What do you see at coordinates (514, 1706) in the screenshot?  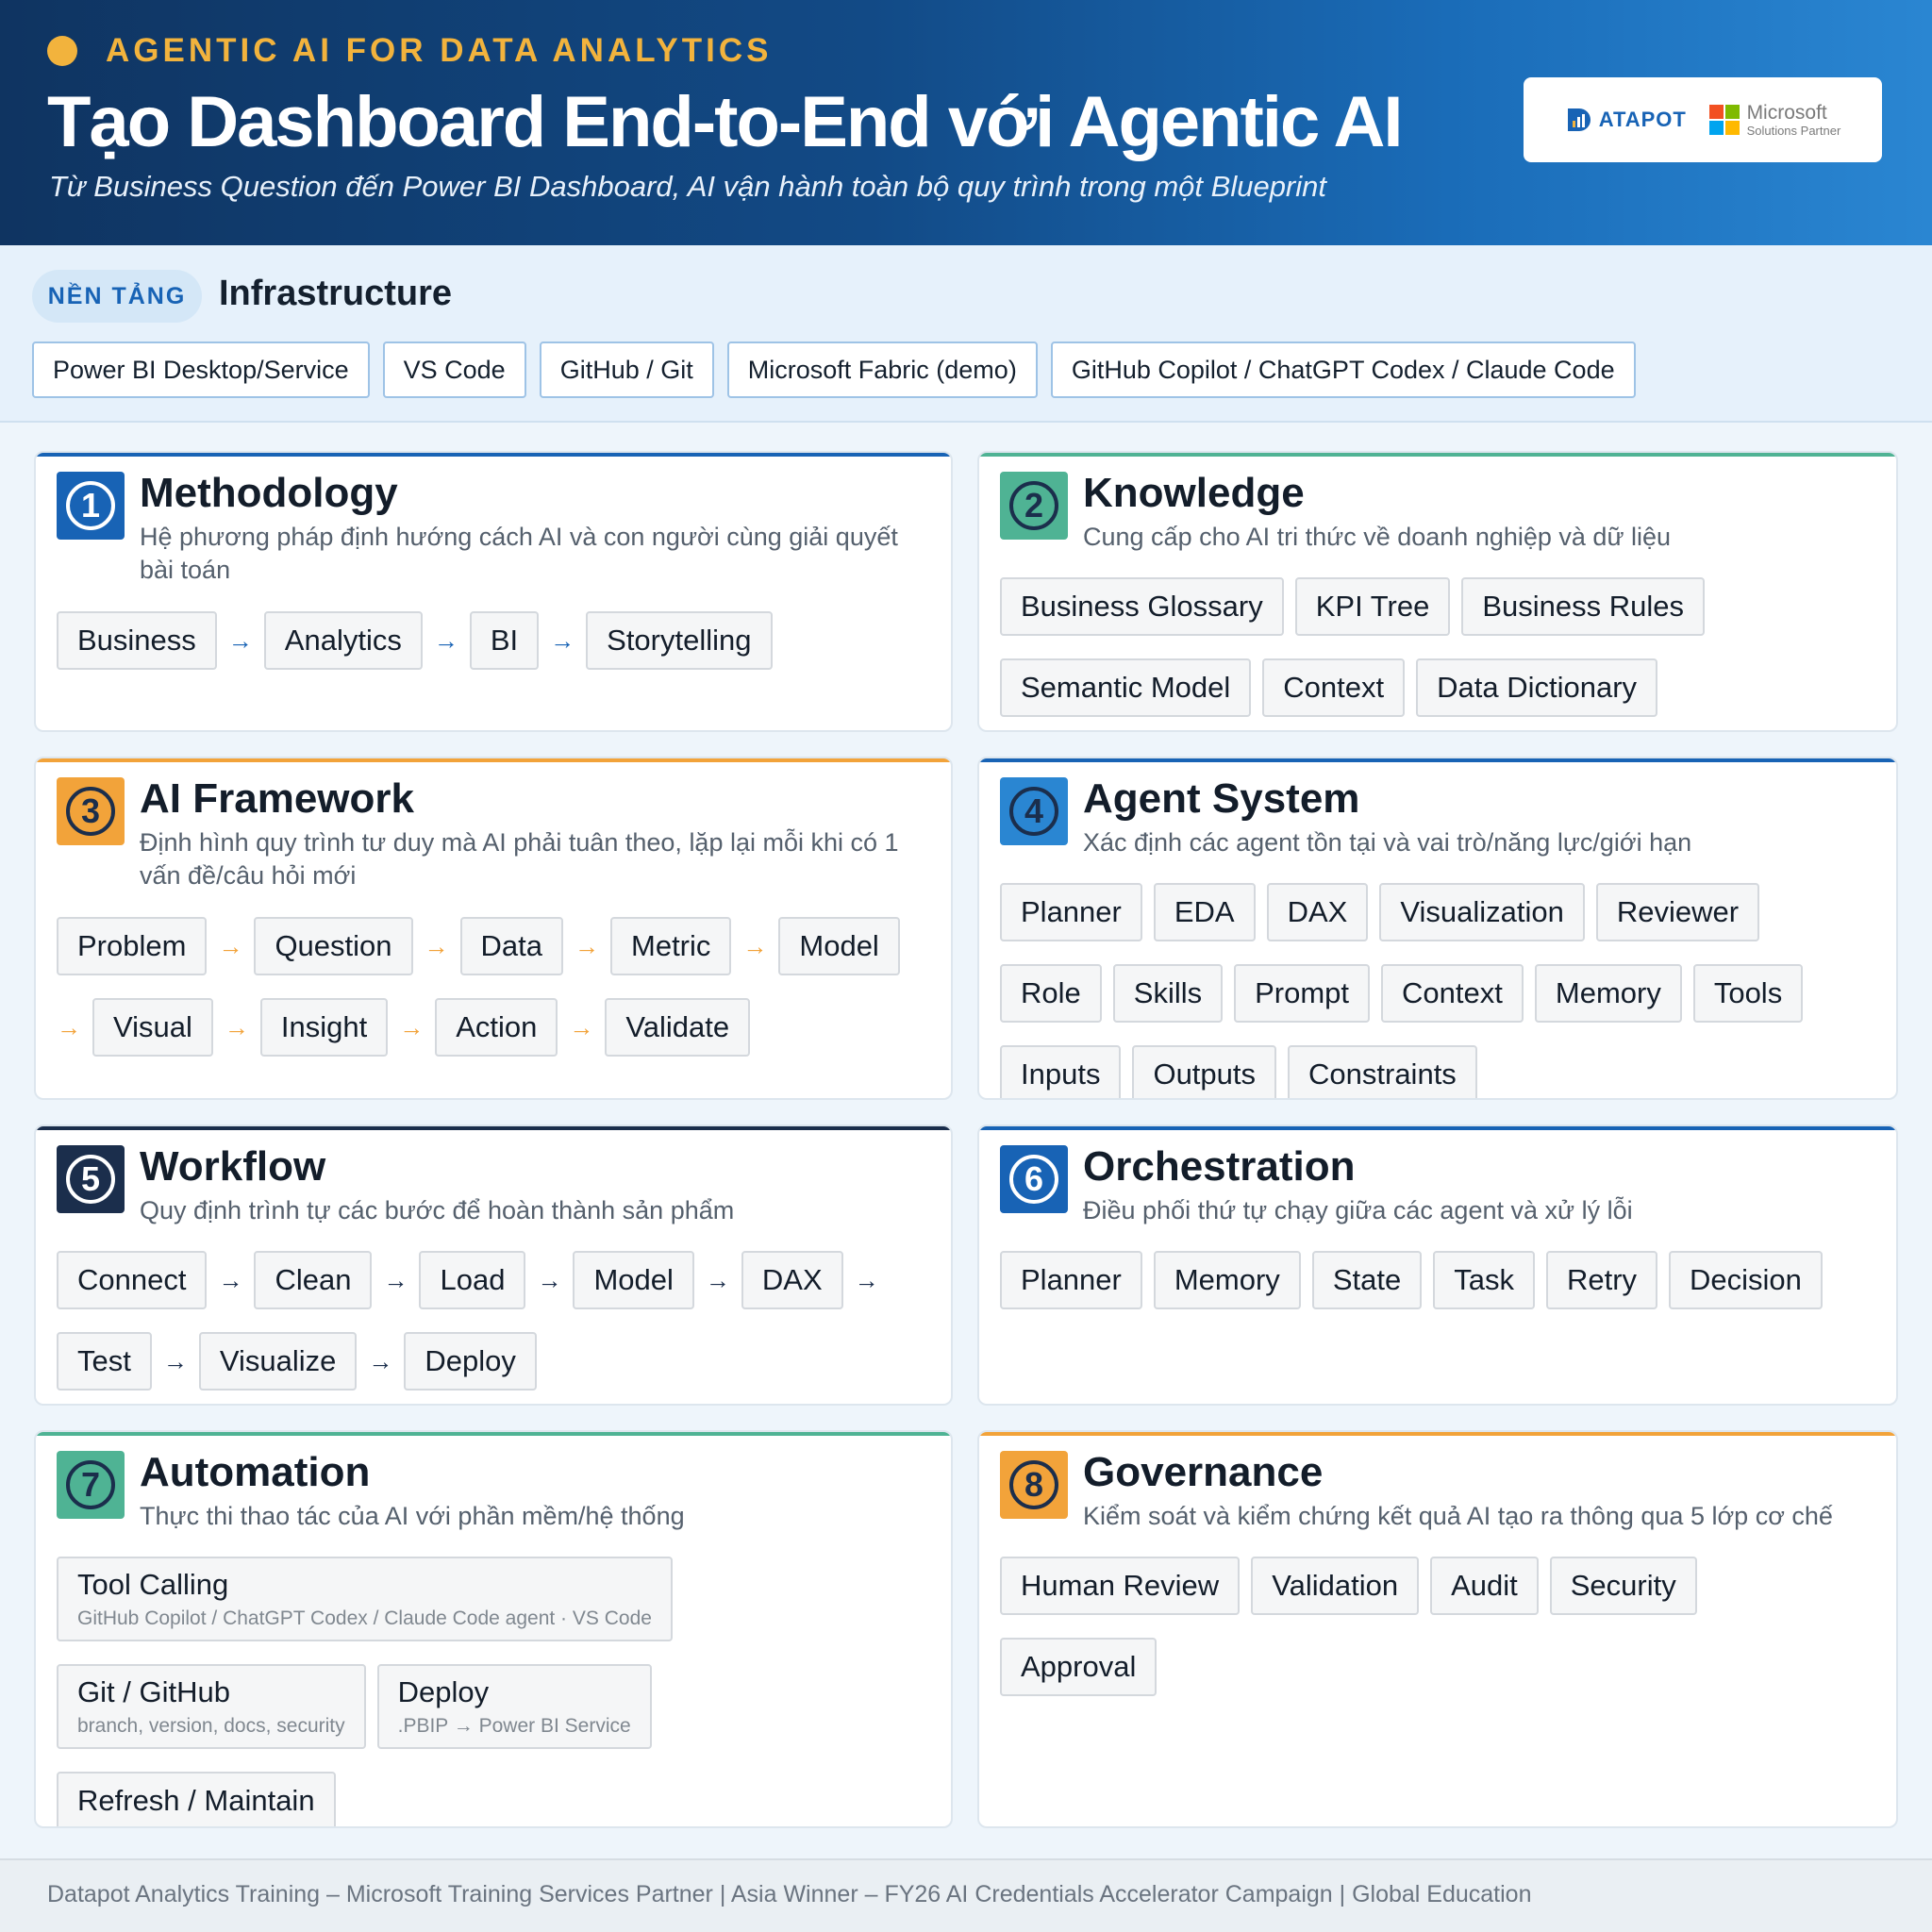 I see `deploy-chip: Deploy .PBIP → Power BI Service` at bounding box center [514, 1706].